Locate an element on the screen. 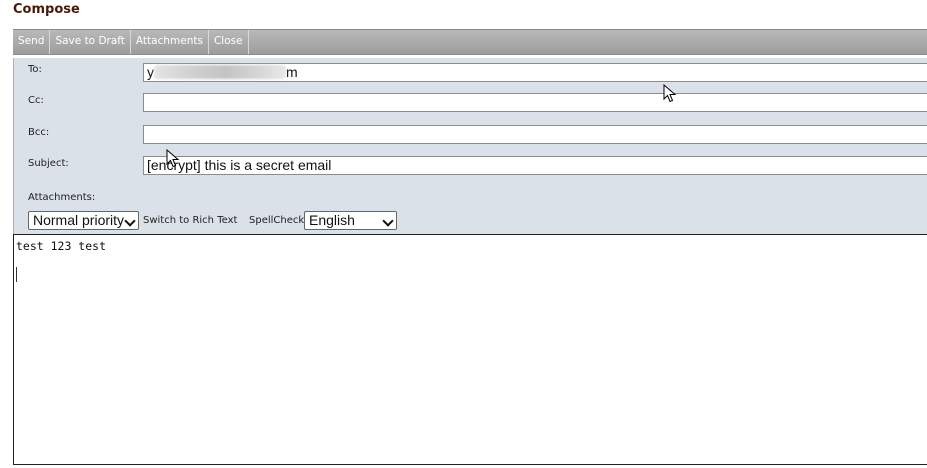 The image size is (927, 468). spellcheck-language-select: English is located at coordinates (350, 220).